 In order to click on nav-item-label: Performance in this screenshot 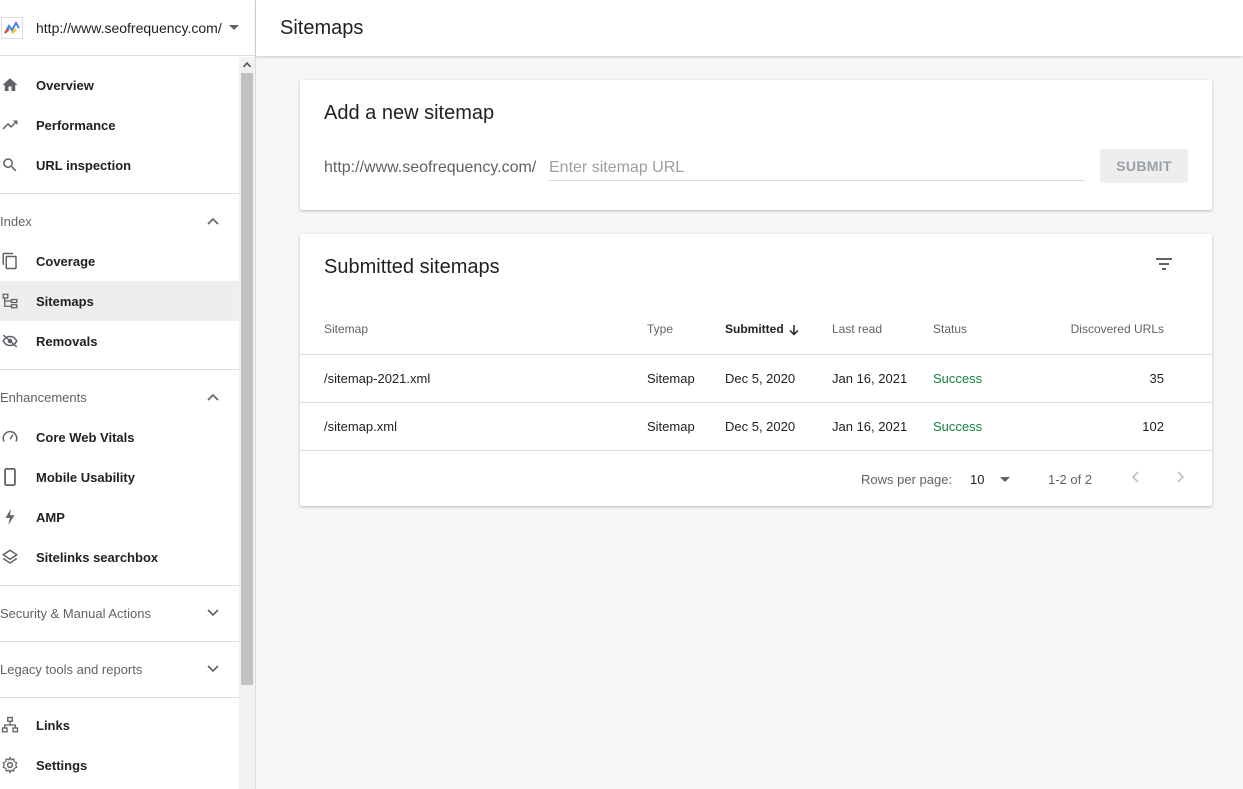, I will do `click(76, 125)`.